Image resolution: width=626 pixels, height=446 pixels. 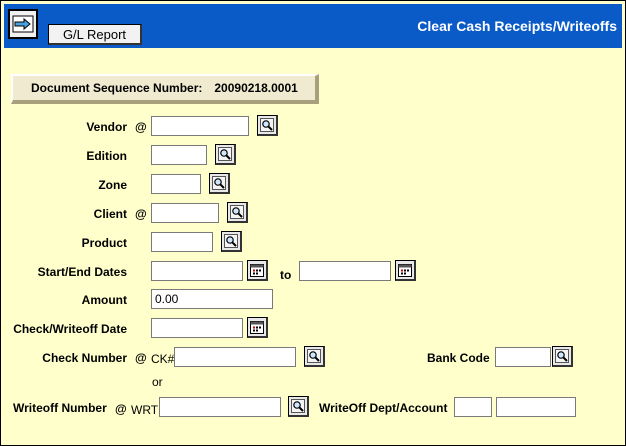 What do you see at coordinates (182, 242) in the screenshot?
I see `product-input` at bounding box center [182, 242].